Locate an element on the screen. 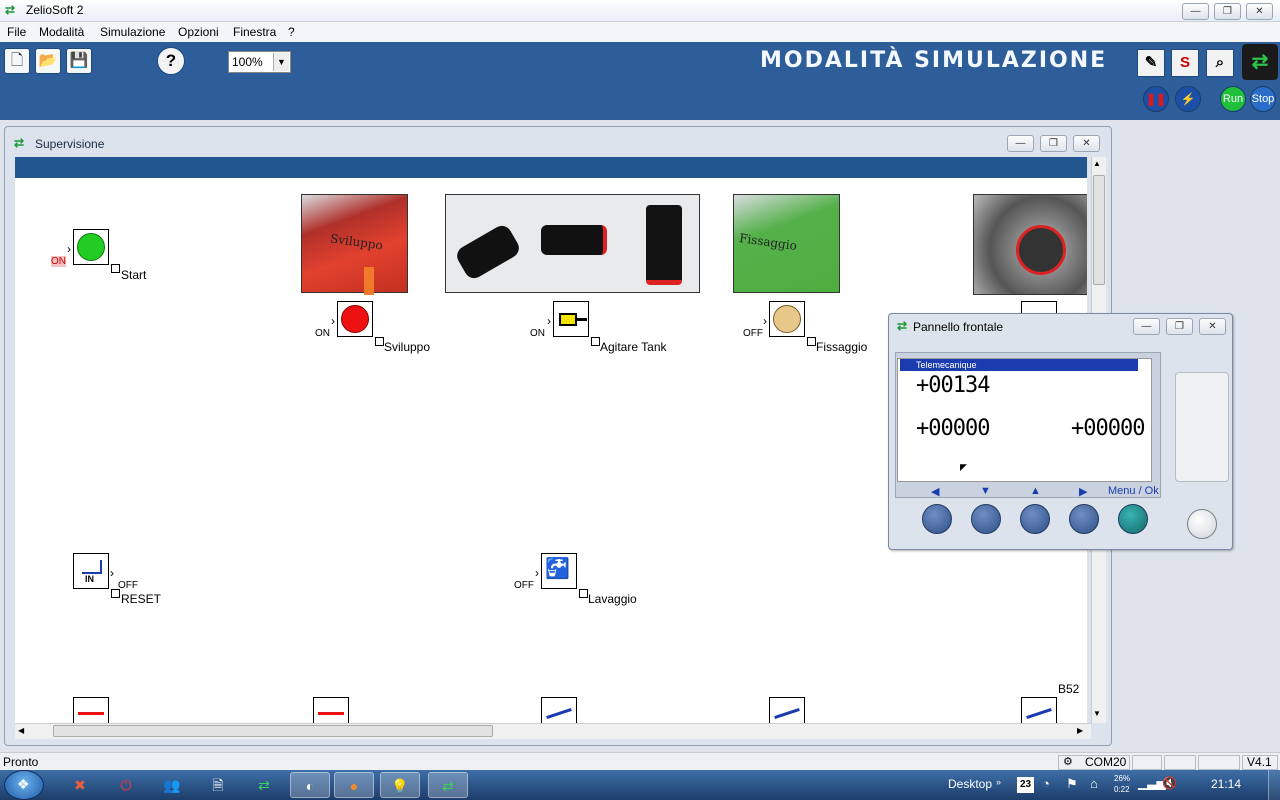  taskbar-zelio-active-icon: ⇄ is located at coordinates (448, 785).